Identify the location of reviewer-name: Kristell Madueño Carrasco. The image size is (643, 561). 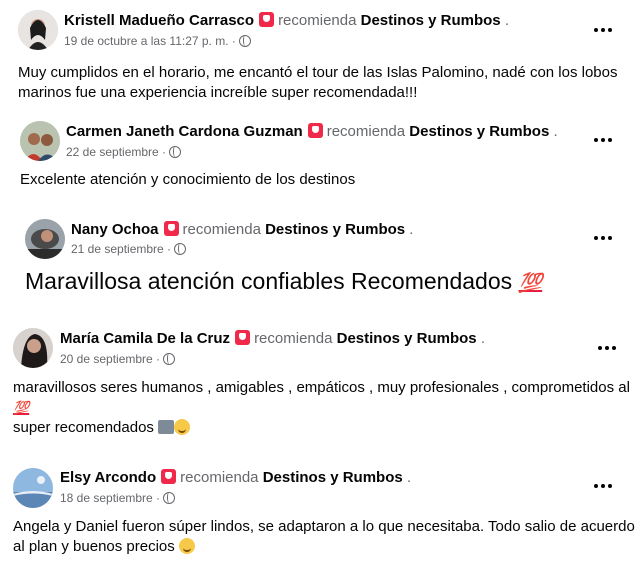
(159, 20).